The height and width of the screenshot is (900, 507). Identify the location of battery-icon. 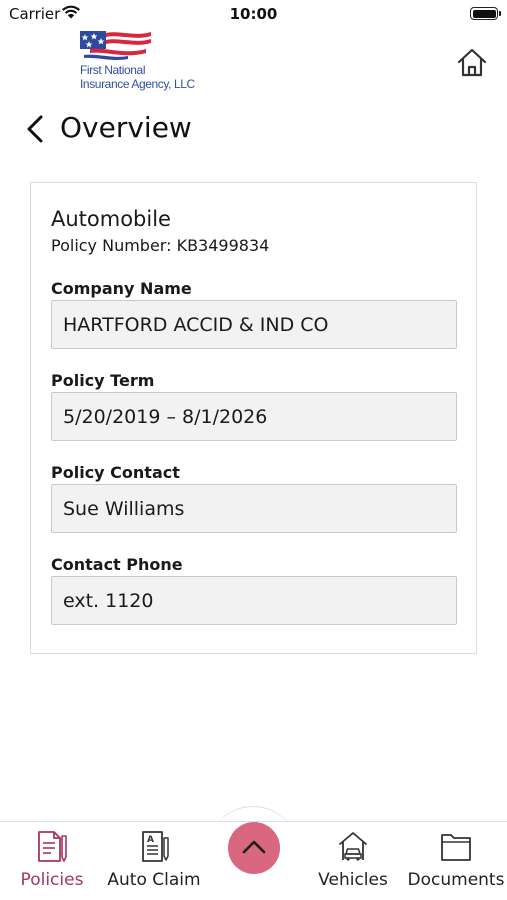
(485, 13).